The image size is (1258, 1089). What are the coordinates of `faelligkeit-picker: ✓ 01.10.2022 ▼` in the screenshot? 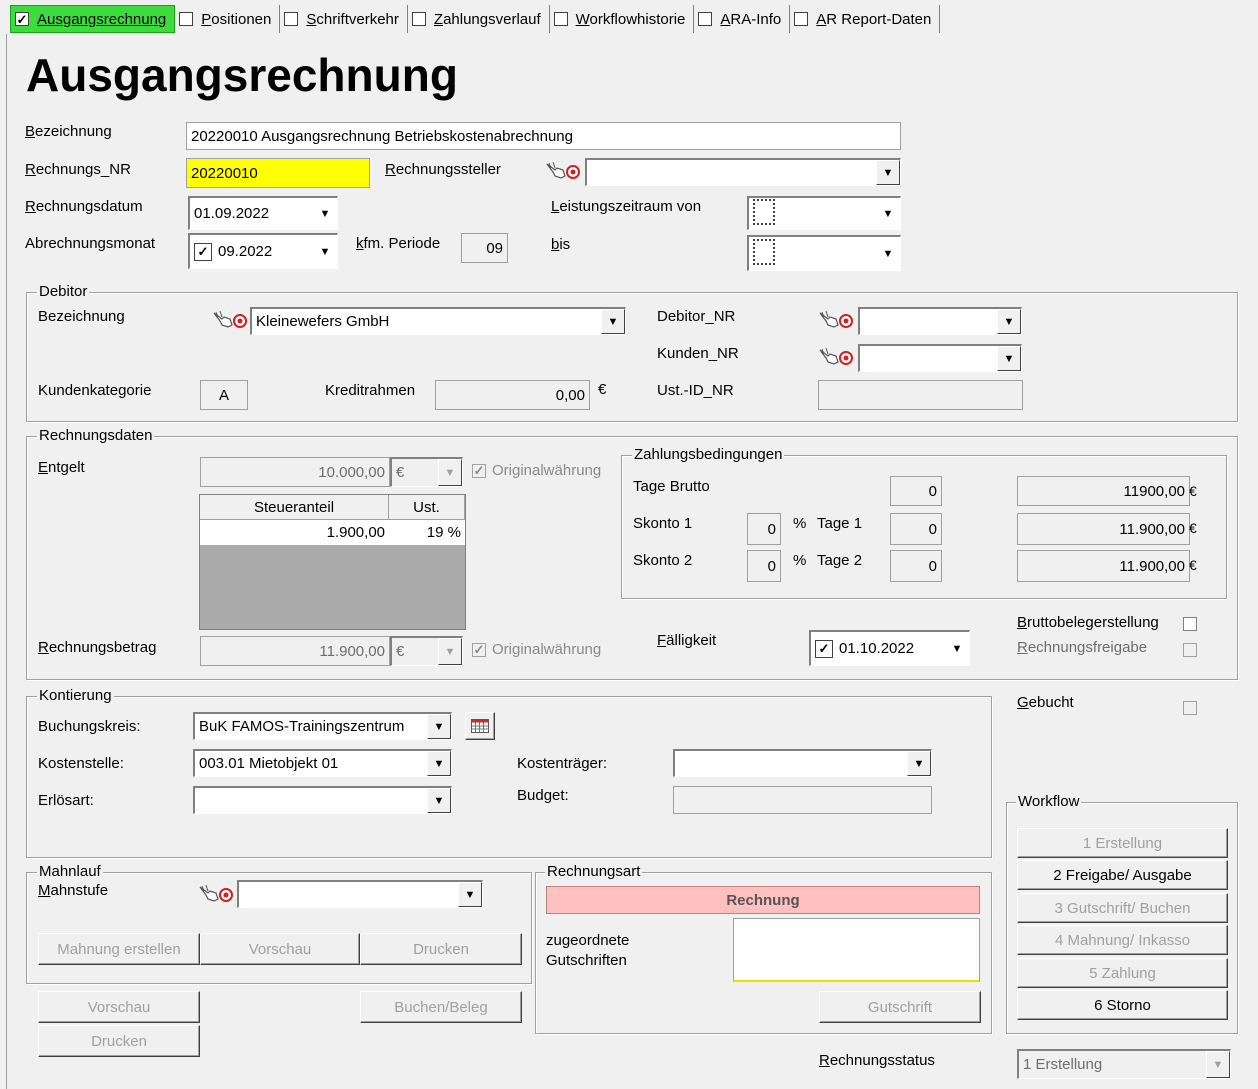 It's located at (889, 648).